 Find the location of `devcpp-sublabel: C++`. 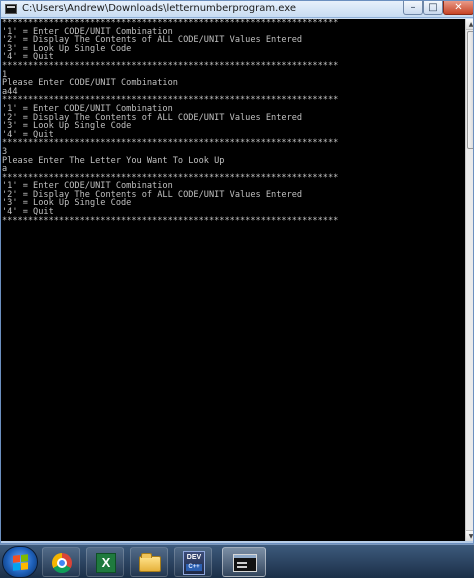

devcpp-sublabel: C++ is located at coordinates (194, 567).